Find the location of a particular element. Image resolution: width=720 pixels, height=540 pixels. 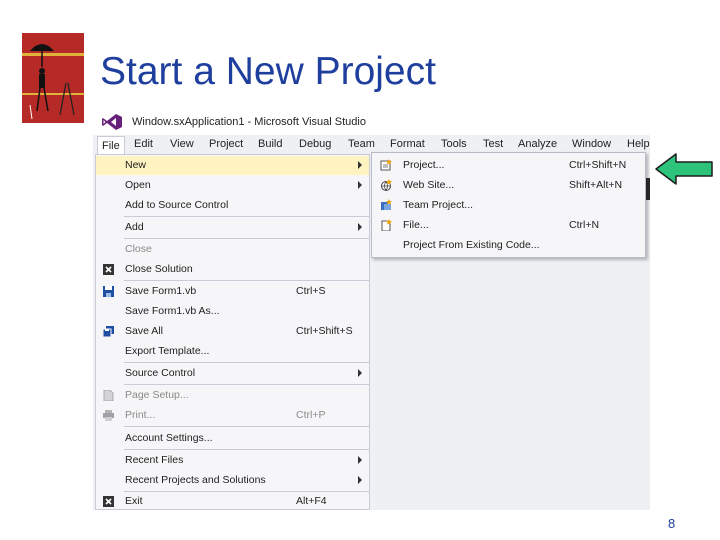

new-submenu-item-file: File... Ctrl+N is located at coordinates (508, 225).